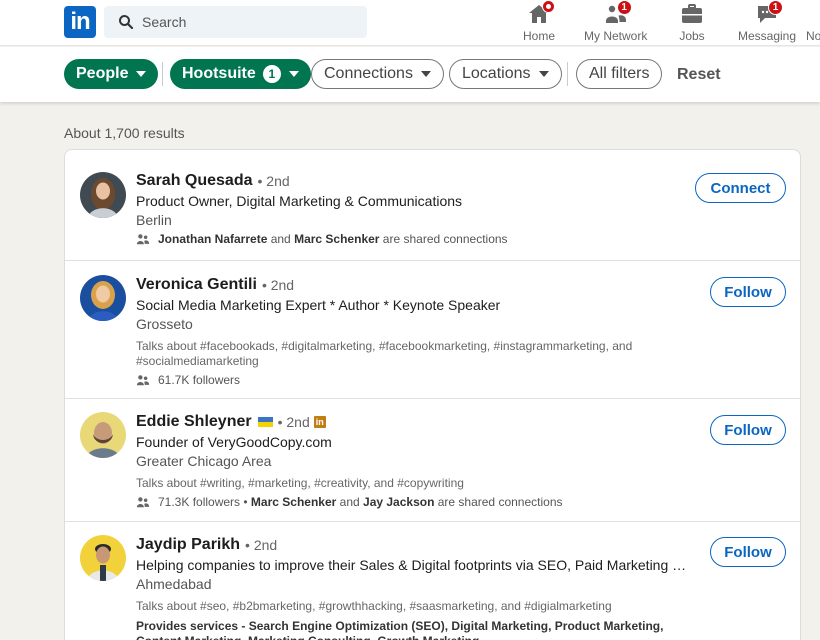 The height and width of the screenshot is (640, 820). What do you see at coordinates (126, 22) in the screenshot?
I see `search-icon` at bounding box center [126, 22].